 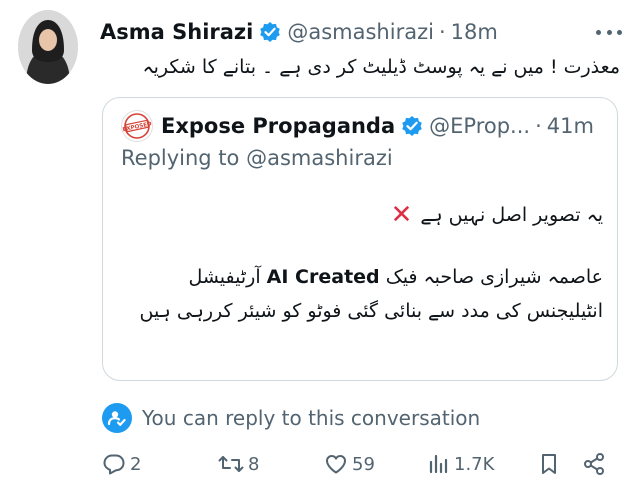 What do you see at coordinates (323, 277) in the screenshot?
I see `quoted-body-highlight: AI Created` at bounding box center [323, 277].